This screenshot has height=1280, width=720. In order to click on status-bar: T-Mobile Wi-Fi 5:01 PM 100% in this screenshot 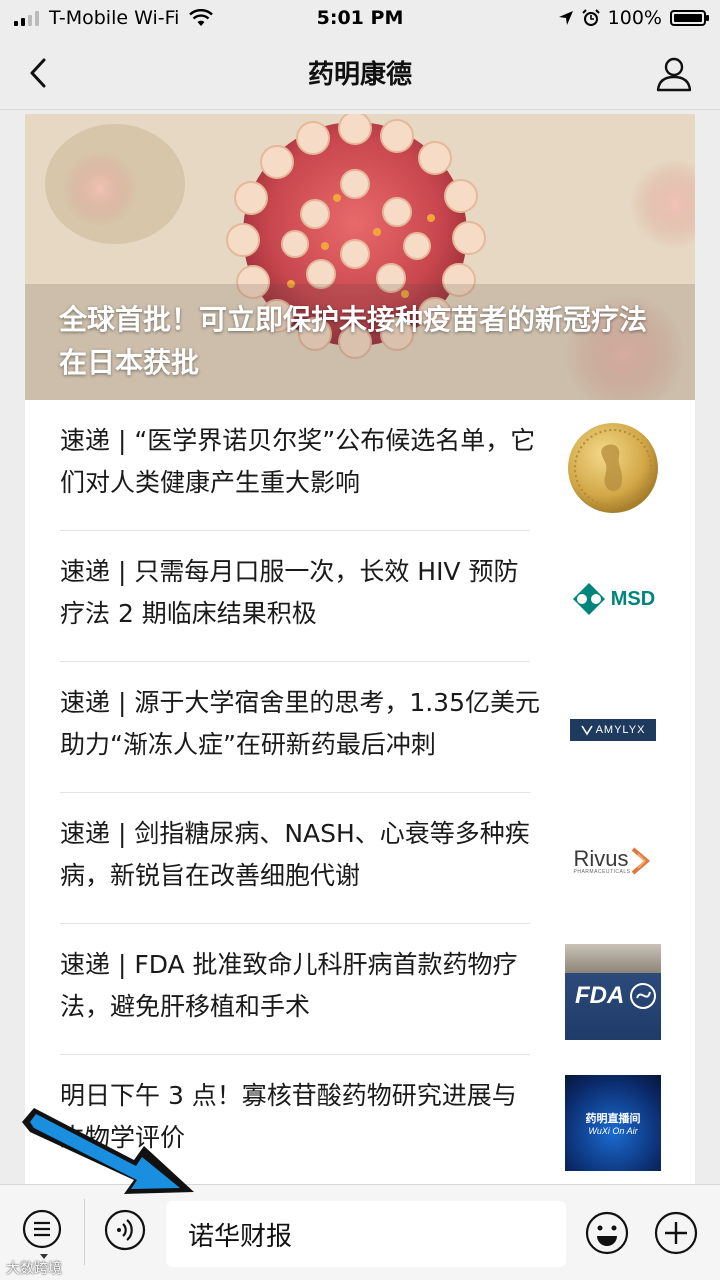, I will do `click(360, 18)`.